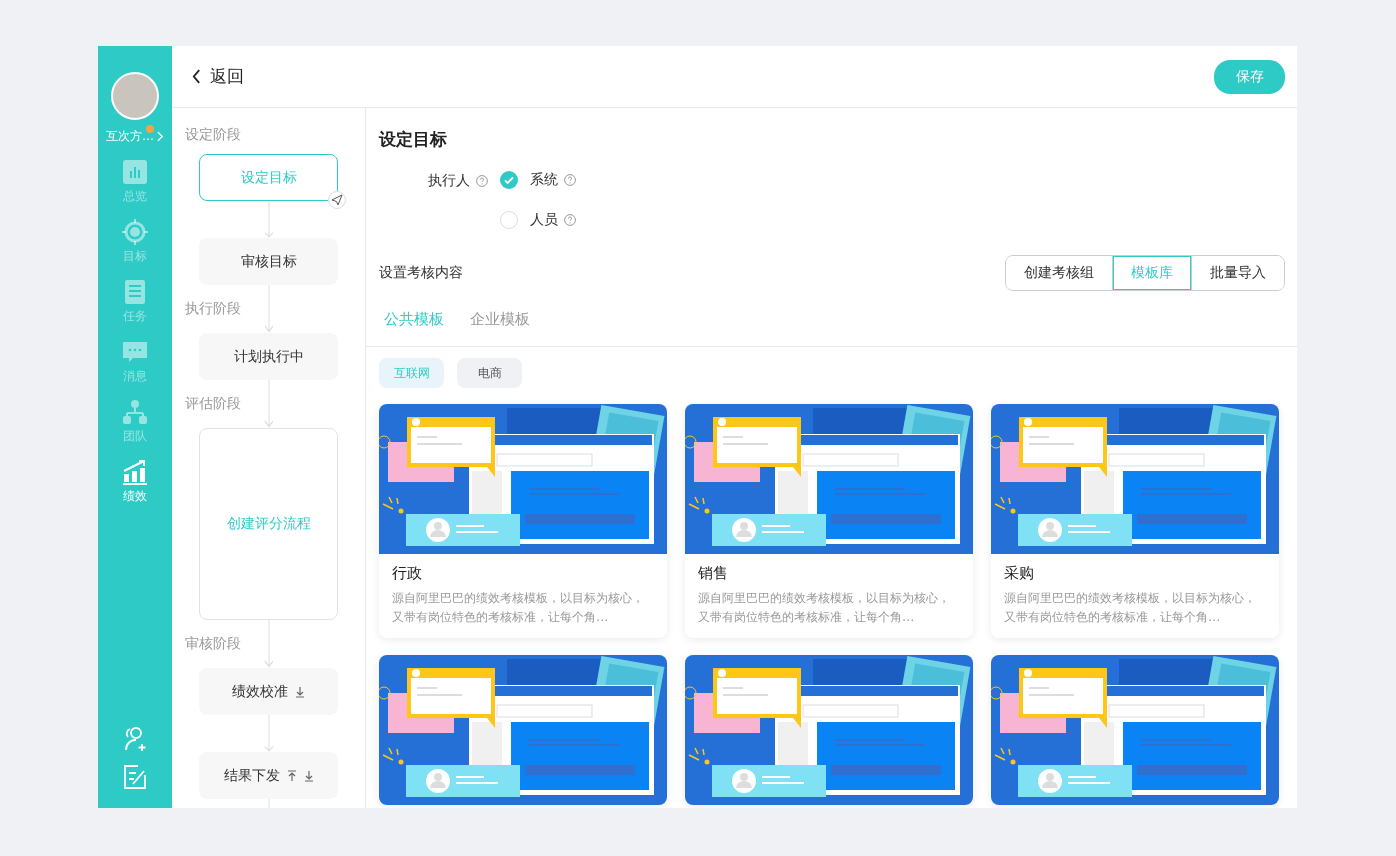 The width and height of the screenshot is (1396, 856). What do you see at coordinates (489, 373) in the screenshot?
I see `filter-chip: 电商` at bounding box center [489, 373].